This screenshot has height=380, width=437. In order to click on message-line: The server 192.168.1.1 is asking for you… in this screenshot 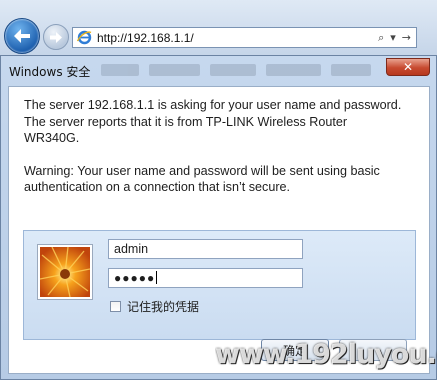, I will do `click(213, 105)`.